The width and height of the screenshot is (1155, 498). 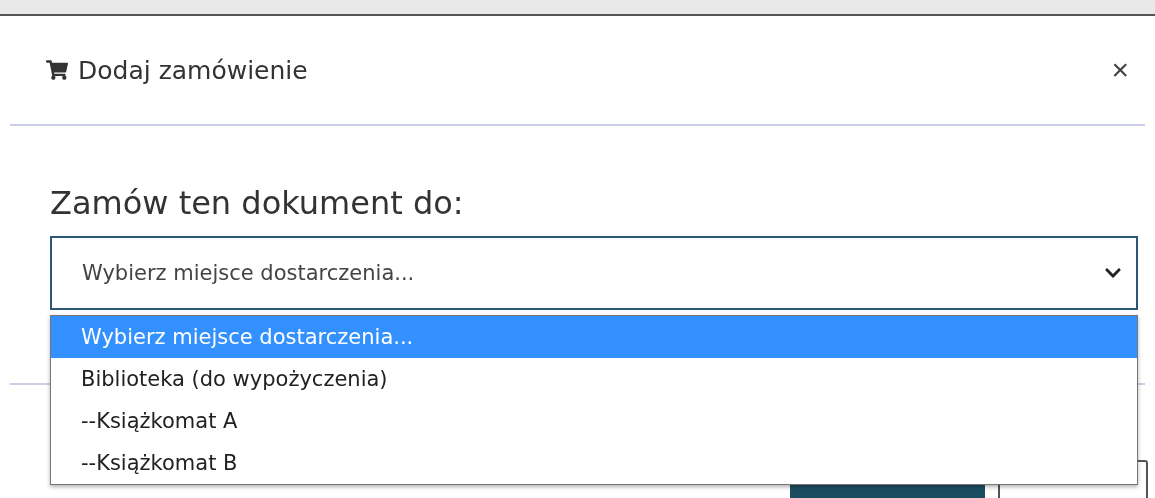 I want to click on dialog-title: Dodaj zamówienie, so click(x=193, y=70).